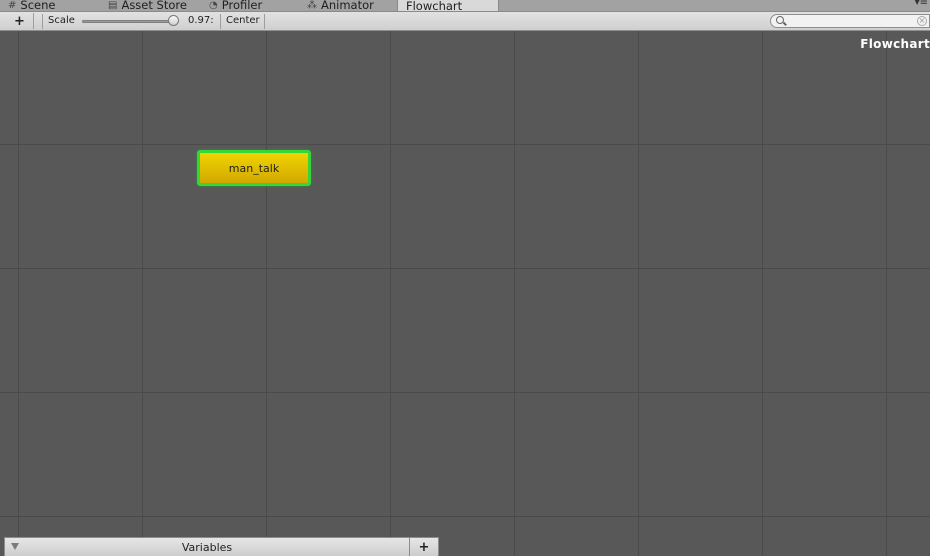 The height and width of the screenshot is (556, 930). I want to click on tab-flowchart: Flowchart, so click(448, 6).